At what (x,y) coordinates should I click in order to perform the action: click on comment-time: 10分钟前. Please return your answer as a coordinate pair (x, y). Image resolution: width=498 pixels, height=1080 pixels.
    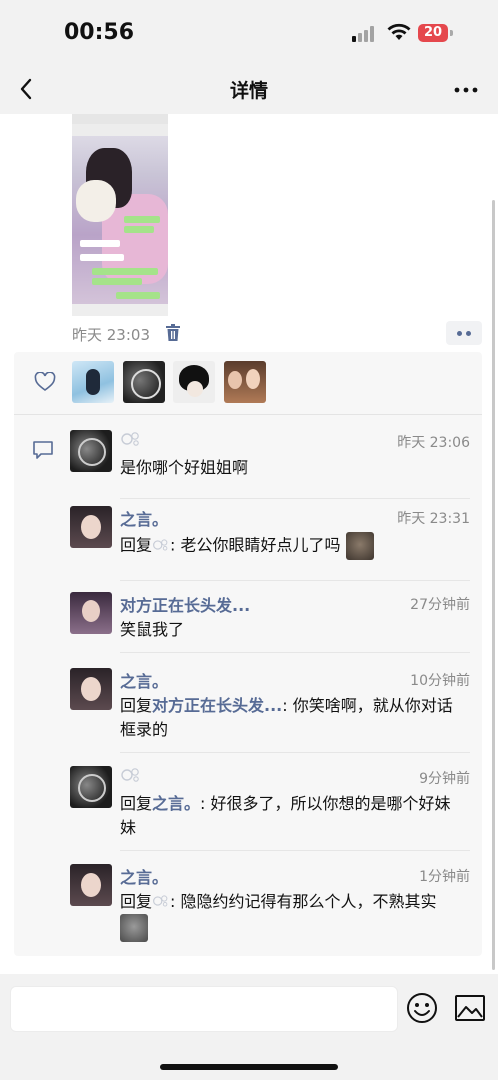
    Looking at the image, I should click on (440, 681).